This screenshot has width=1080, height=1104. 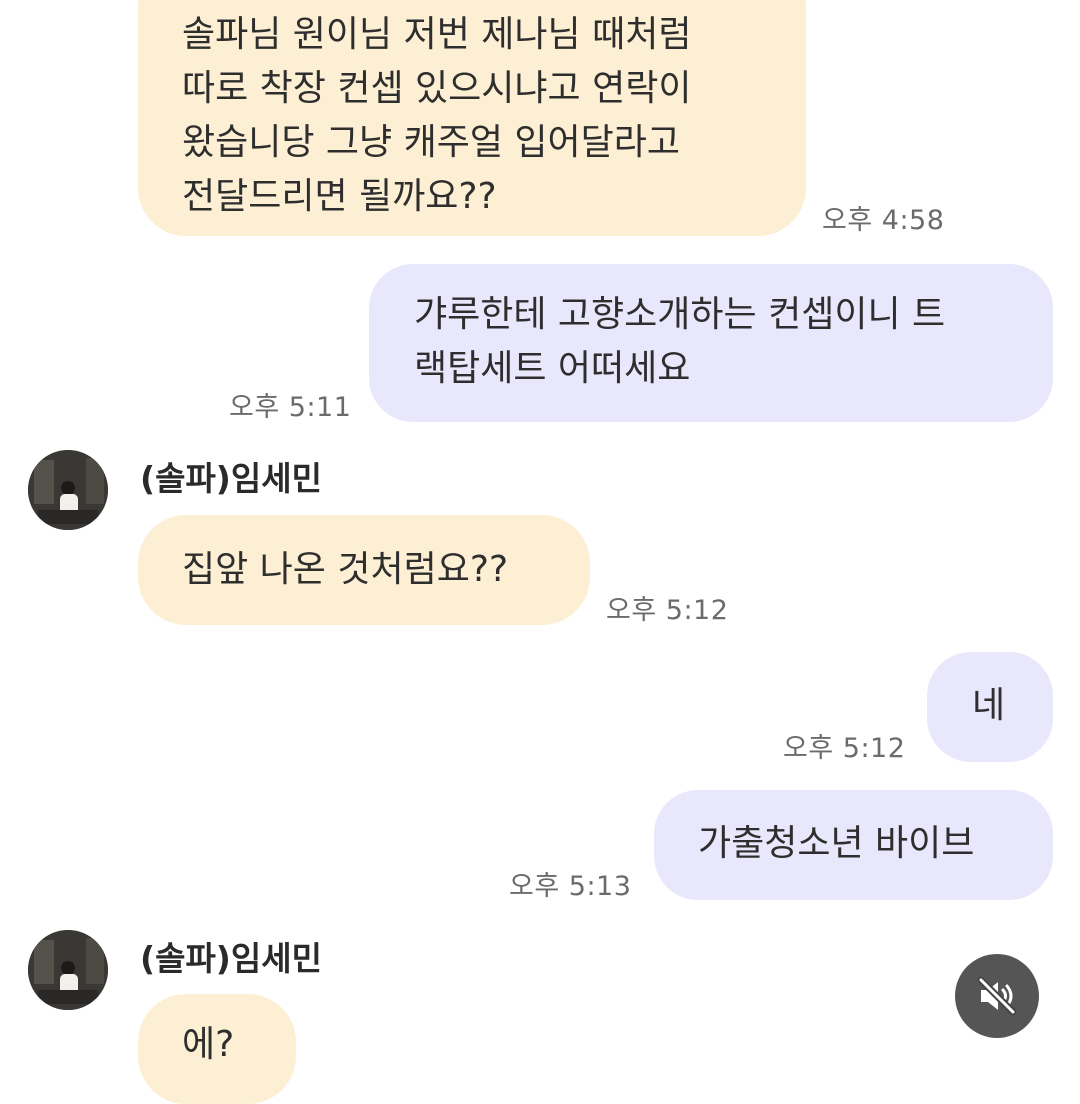 What do you see at coordinates (217, 1049) in the screenshot?
I see `chat-bubble-incoming: 에?` at bounding box center [217, 1049].